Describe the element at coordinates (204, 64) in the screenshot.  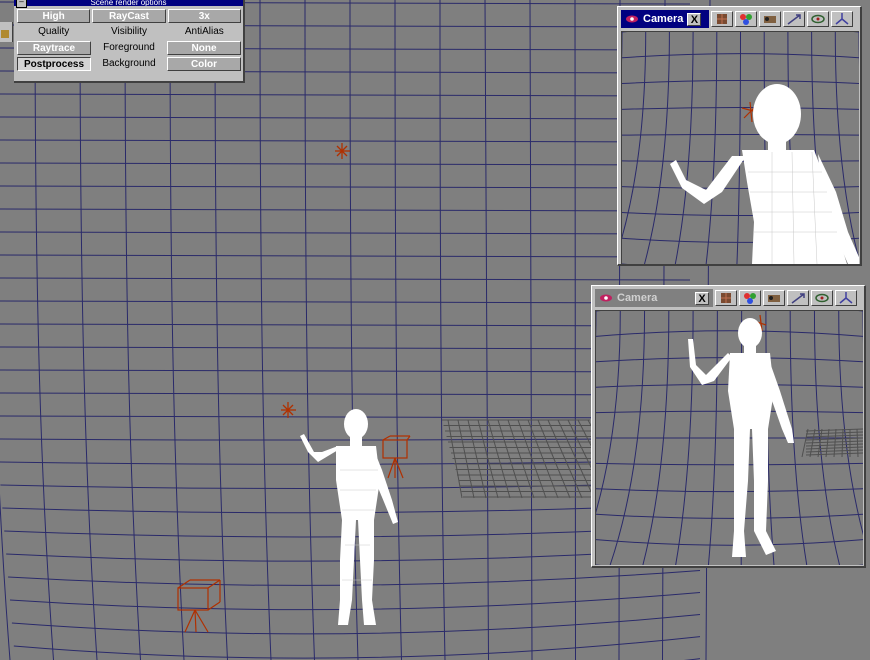
I see `option-color-button: Color` at that location.